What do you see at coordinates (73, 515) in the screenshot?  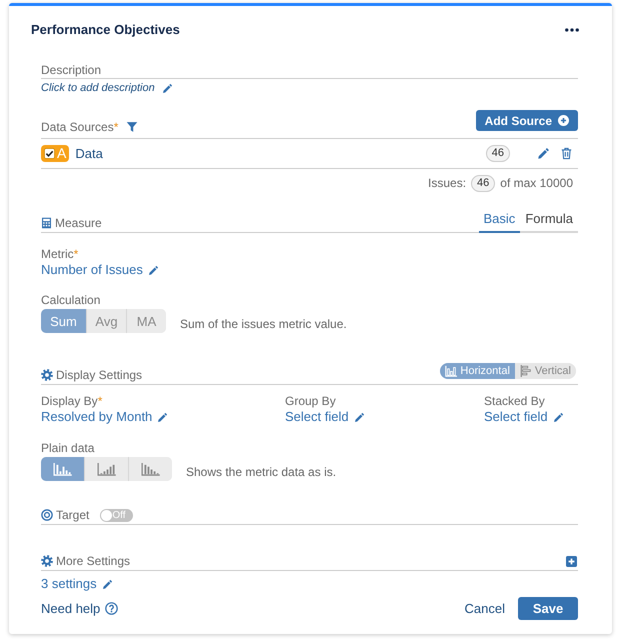 I see `target-heading: Target` at bounding box center [73, 515].